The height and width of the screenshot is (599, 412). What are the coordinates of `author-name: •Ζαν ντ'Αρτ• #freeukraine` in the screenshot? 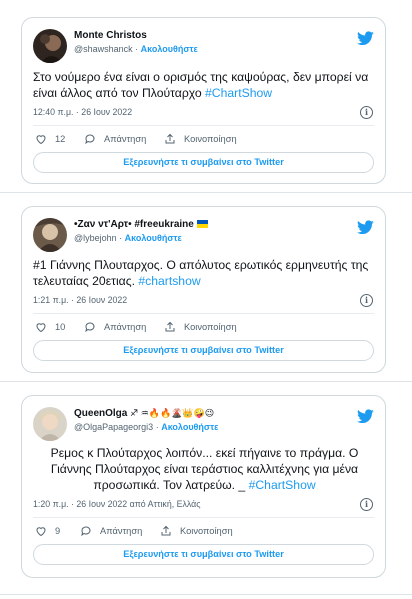 It's located at (141, 224).